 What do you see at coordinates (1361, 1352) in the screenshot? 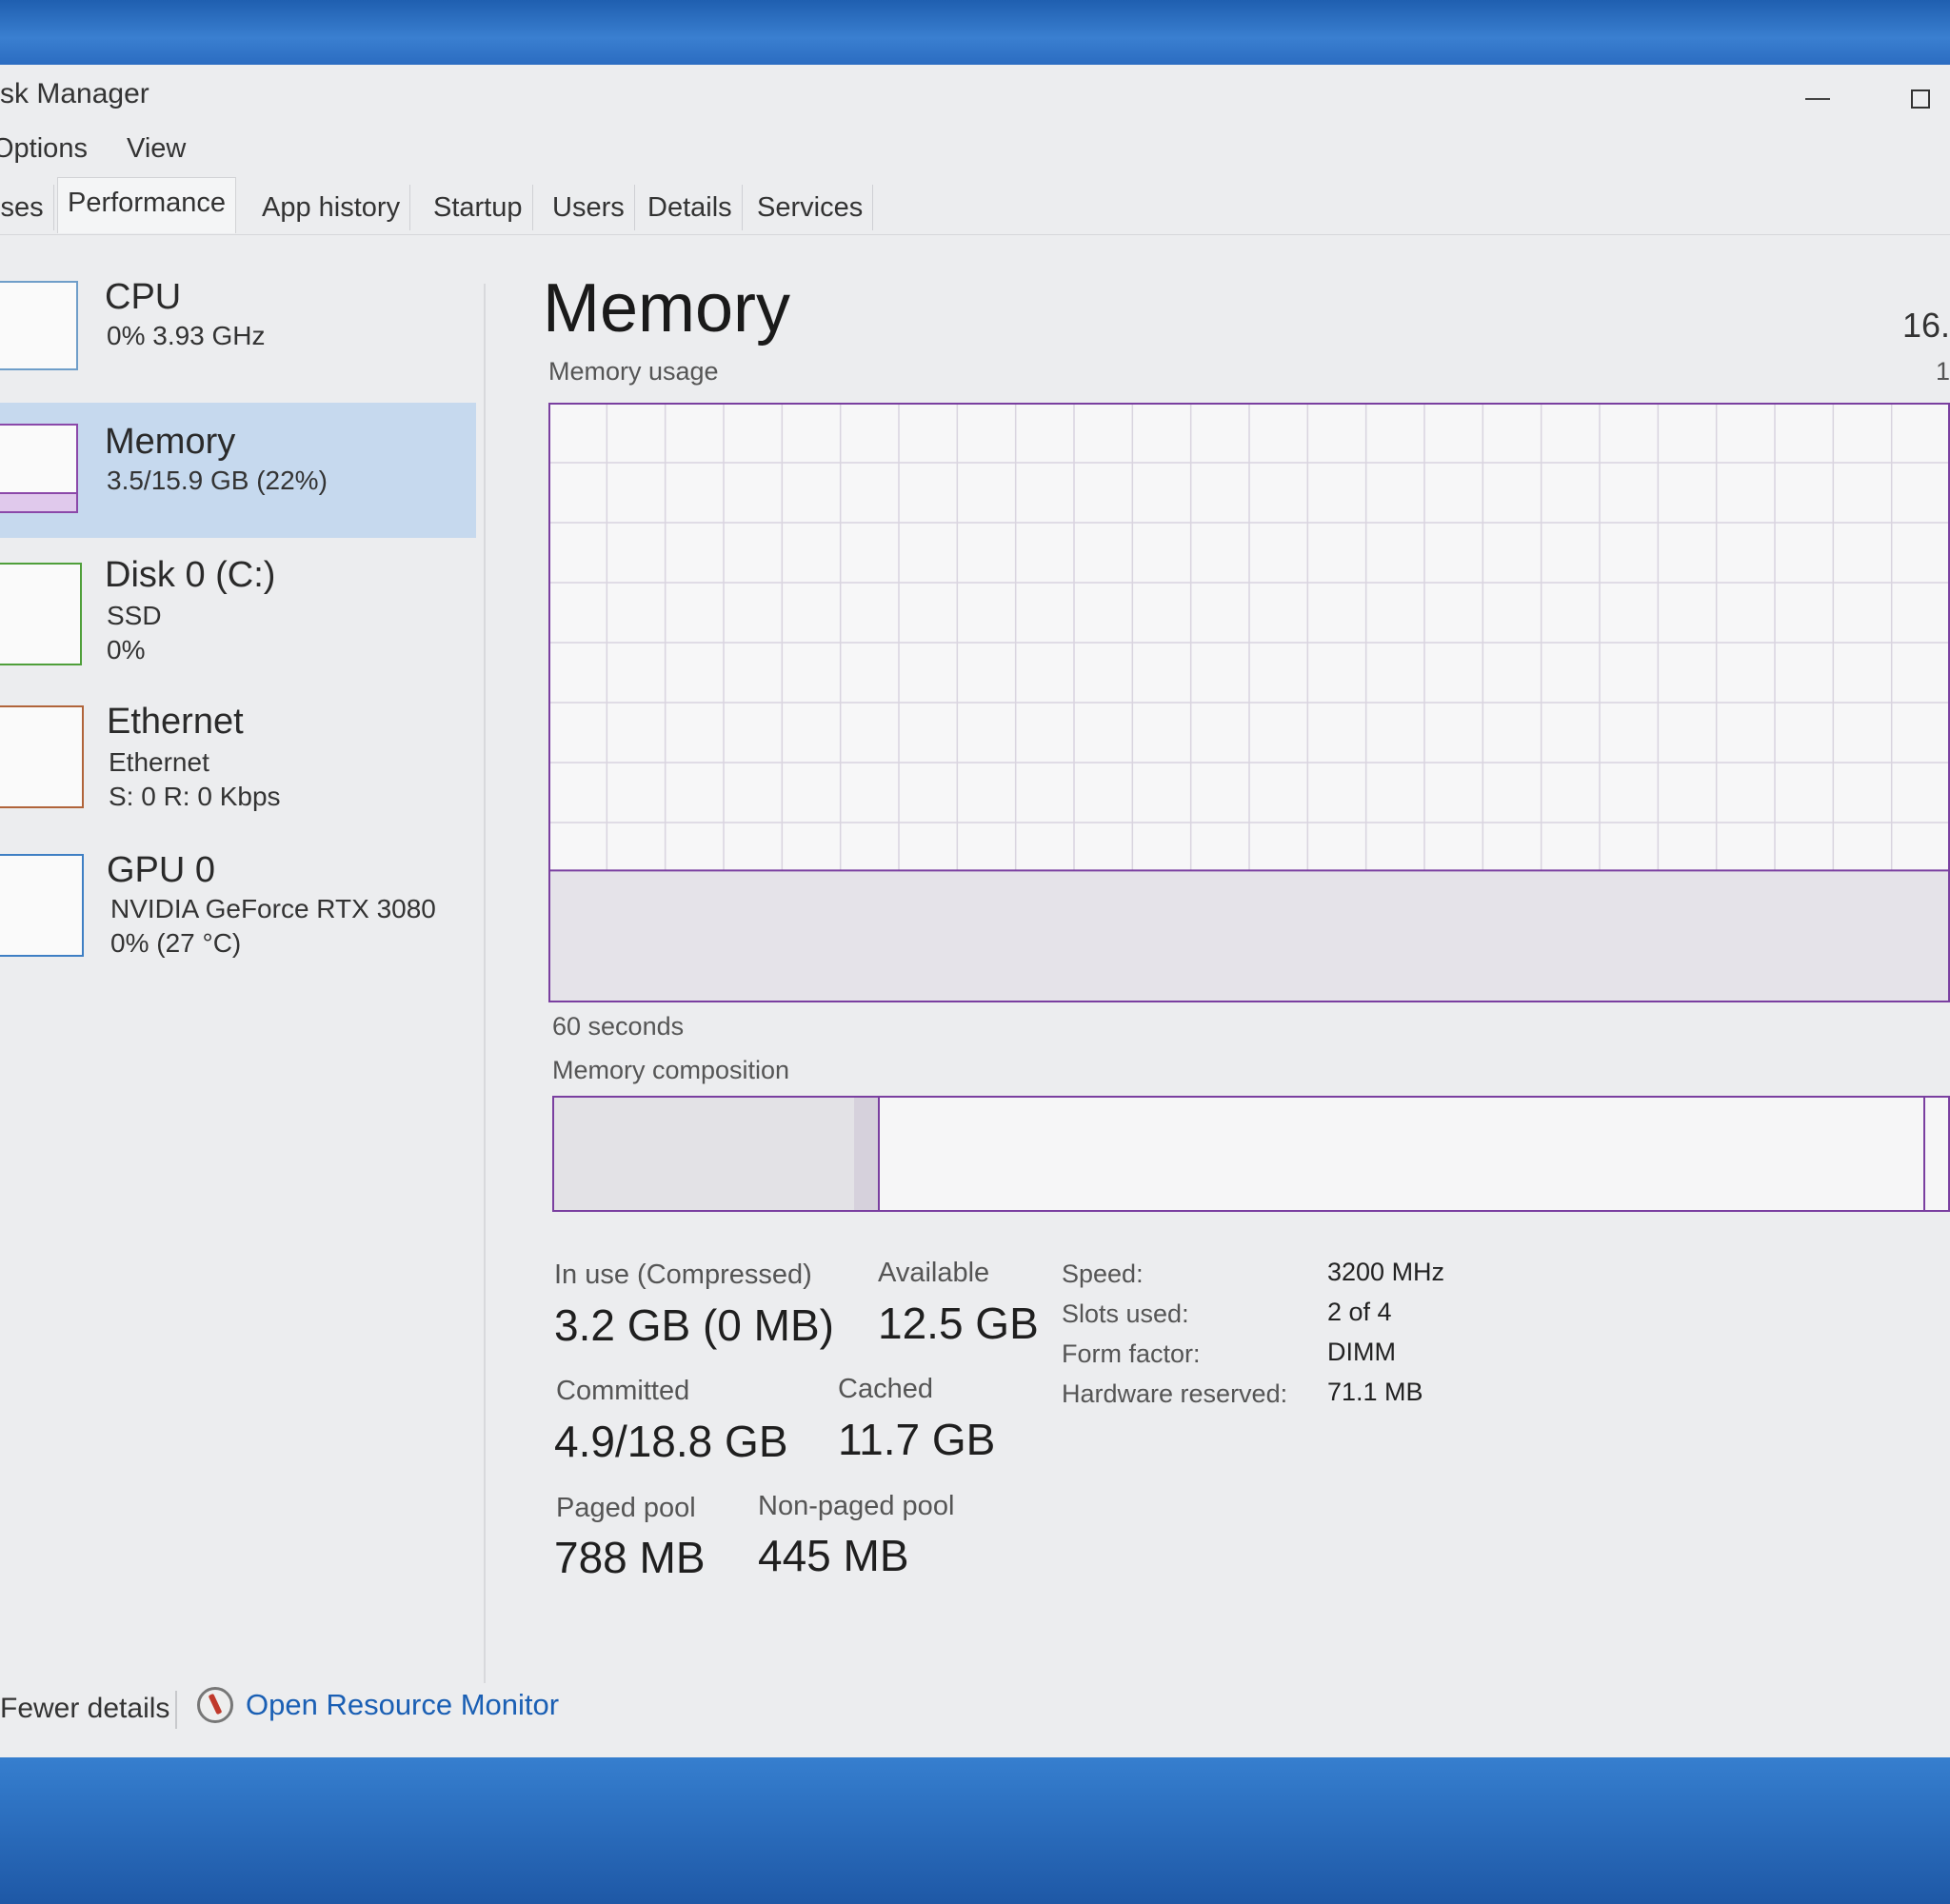
I see `form-factor-value: DIMM` at bounding box center [1361, 1352].